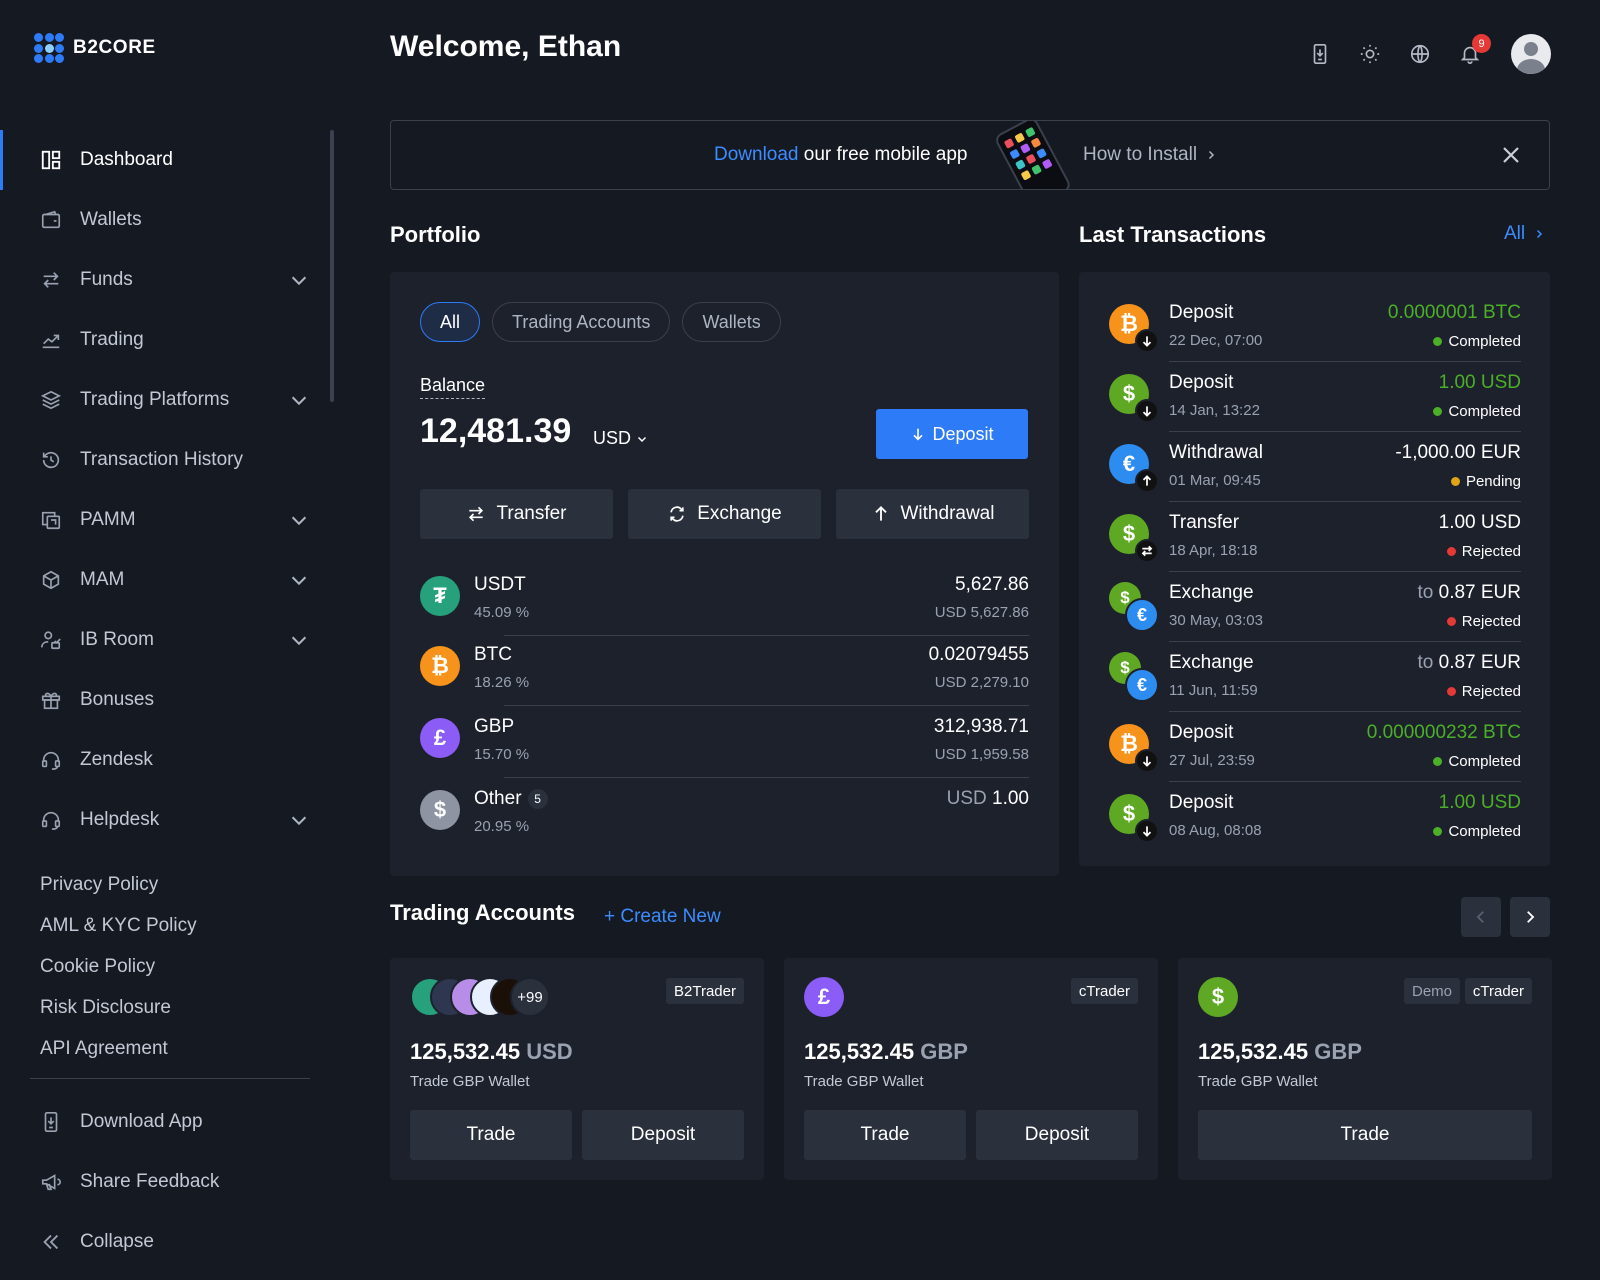 The height and width of the screenshot is (1280, 1600). I want to click on previous-page-button, so click(1481, 917).